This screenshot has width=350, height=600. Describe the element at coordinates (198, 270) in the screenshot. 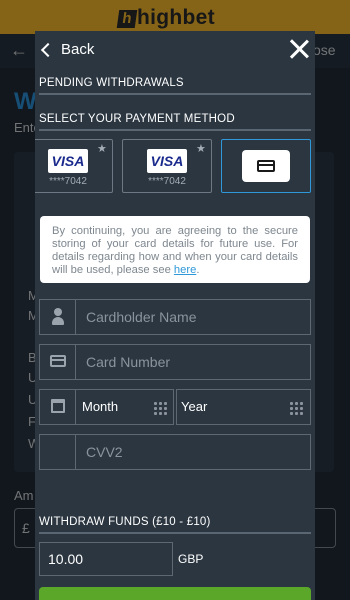

I see `notice-end: .` at that location.